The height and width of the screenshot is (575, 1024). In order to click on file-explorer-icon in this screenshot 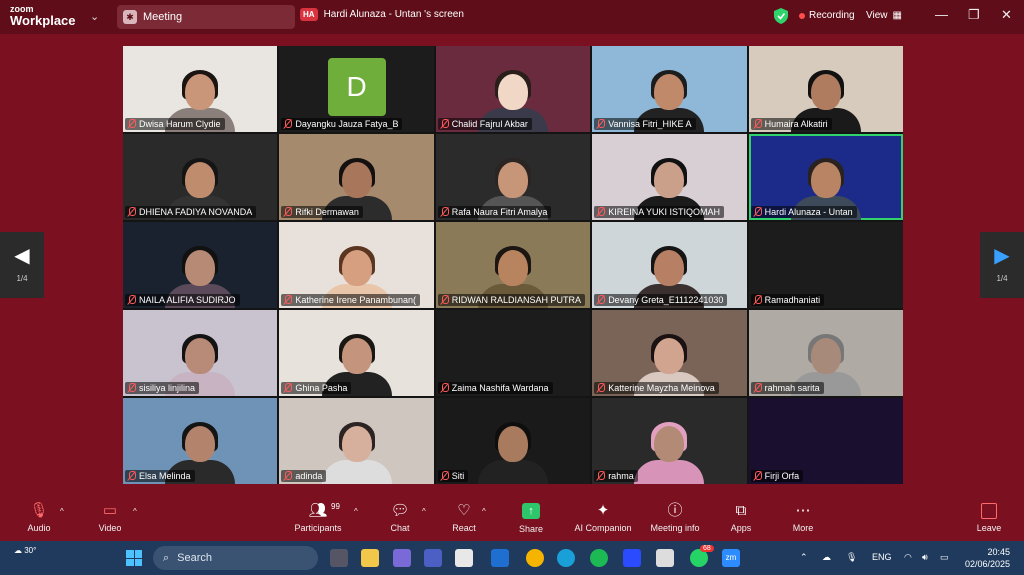, I will do `click(370, 558)`.